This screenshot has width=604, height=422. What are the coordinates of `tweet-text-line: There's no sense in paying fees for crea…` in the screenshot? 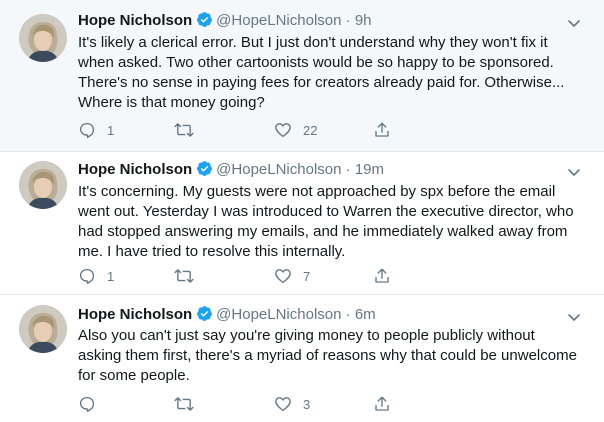 It's located at (321, 82).